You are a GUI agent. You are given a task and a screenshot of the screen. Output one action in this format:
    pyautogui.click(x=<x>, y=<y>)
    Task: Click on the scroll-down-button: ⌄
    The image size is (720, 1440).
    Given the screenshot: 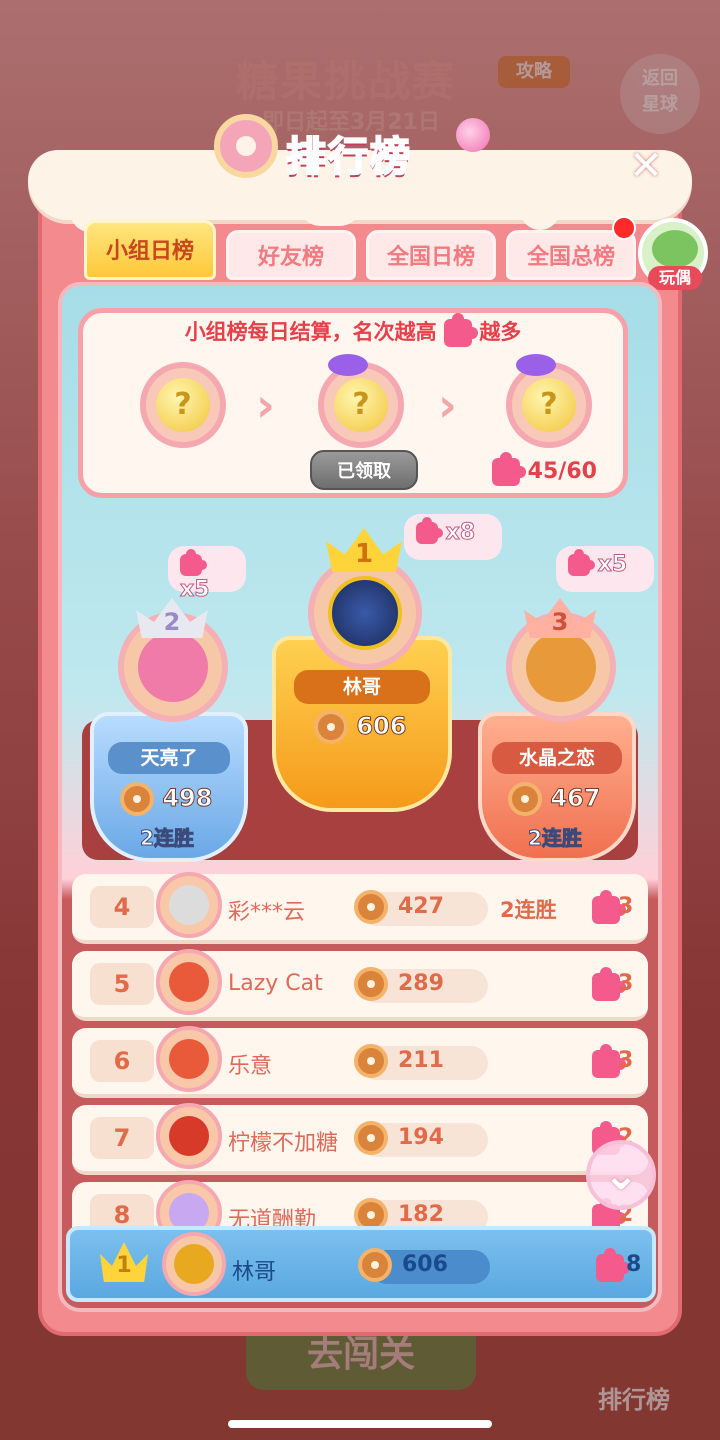 What is the action you would take?
    pyautogui.click(x=621, y=1175)
    